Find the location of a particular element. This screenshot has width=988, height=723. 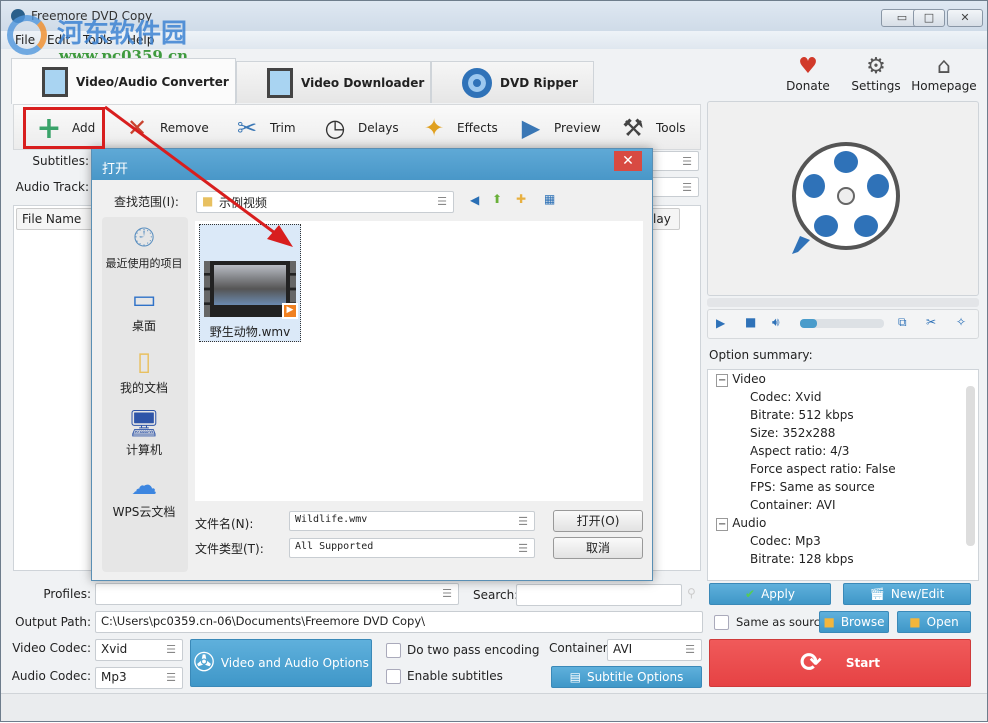

annotation-arrow is located at coordinates (198, 176).